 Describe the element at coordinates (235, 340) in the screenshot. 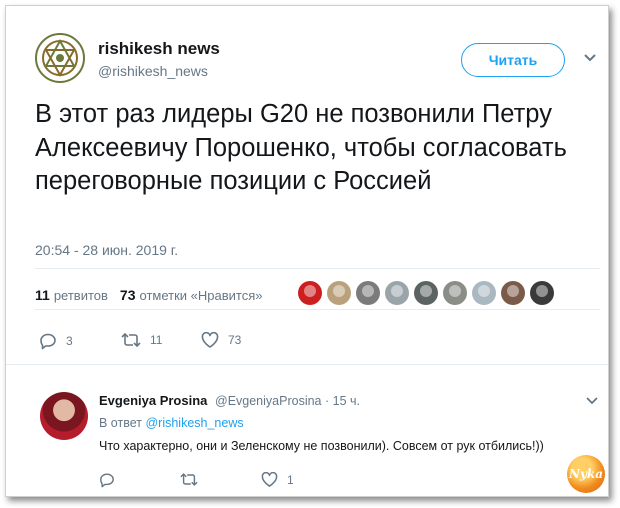

I see `like-count: 73` at that location.